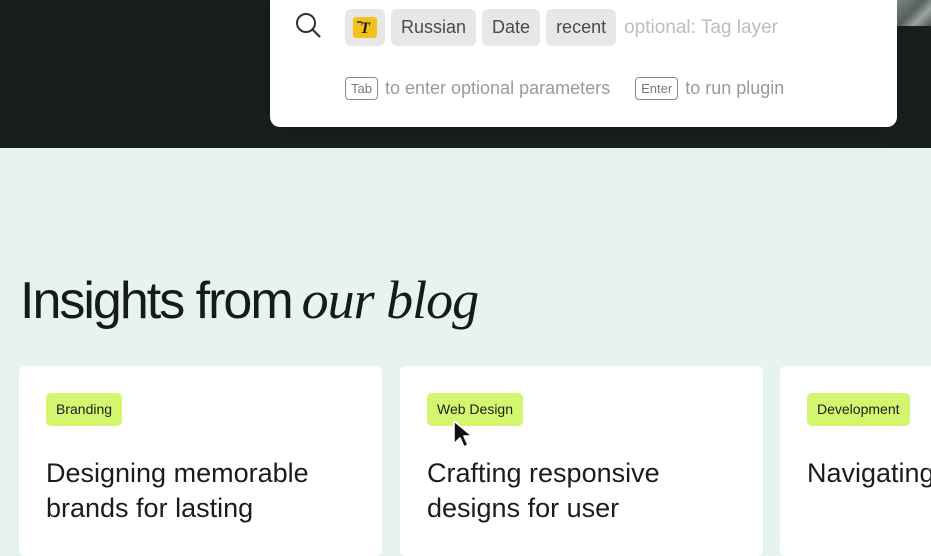 The image size is (931, 556). What do you see at coordinates (434, 27) in the screenshot?
I see `chip-language: Russian` at bounding box center [434, 27].